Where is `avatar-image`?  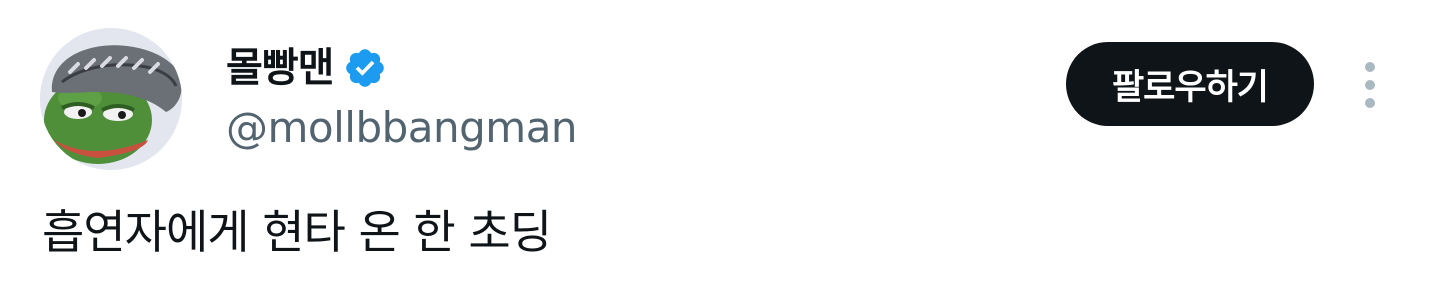 avatar-image is located at coordinates (111, 99).